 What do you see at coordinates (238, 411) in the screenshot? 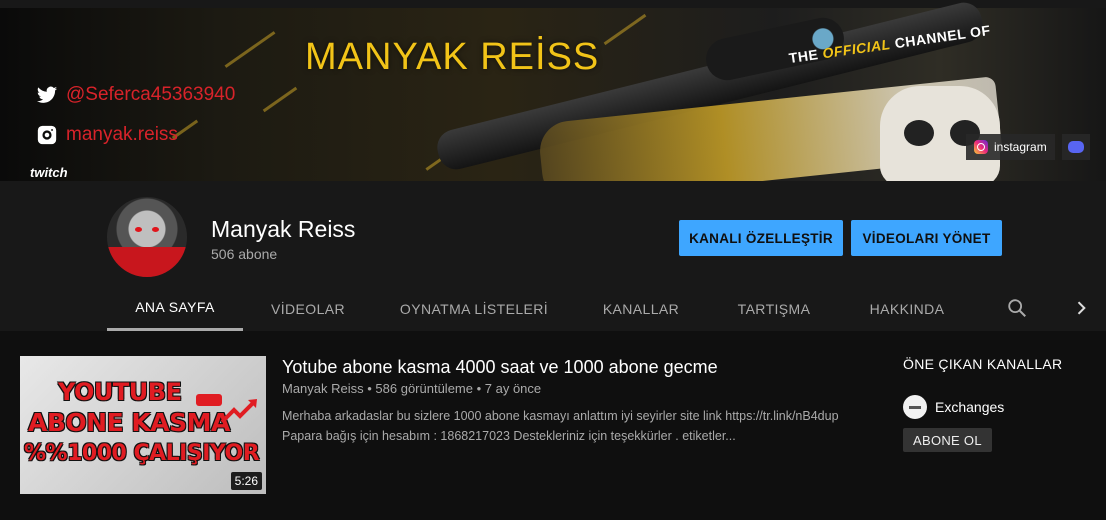
I see `trend-arrow-icon` at bounding box center [238, 411].